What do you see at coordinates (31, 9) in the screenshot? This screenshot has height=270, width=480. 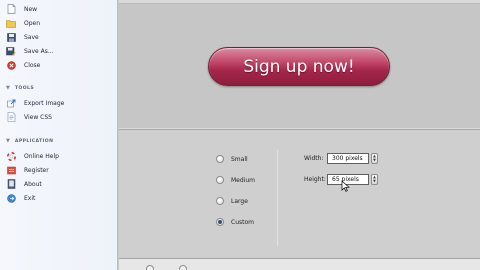 I see `menu-item-new-label: New` at bounding box center [31, 9].